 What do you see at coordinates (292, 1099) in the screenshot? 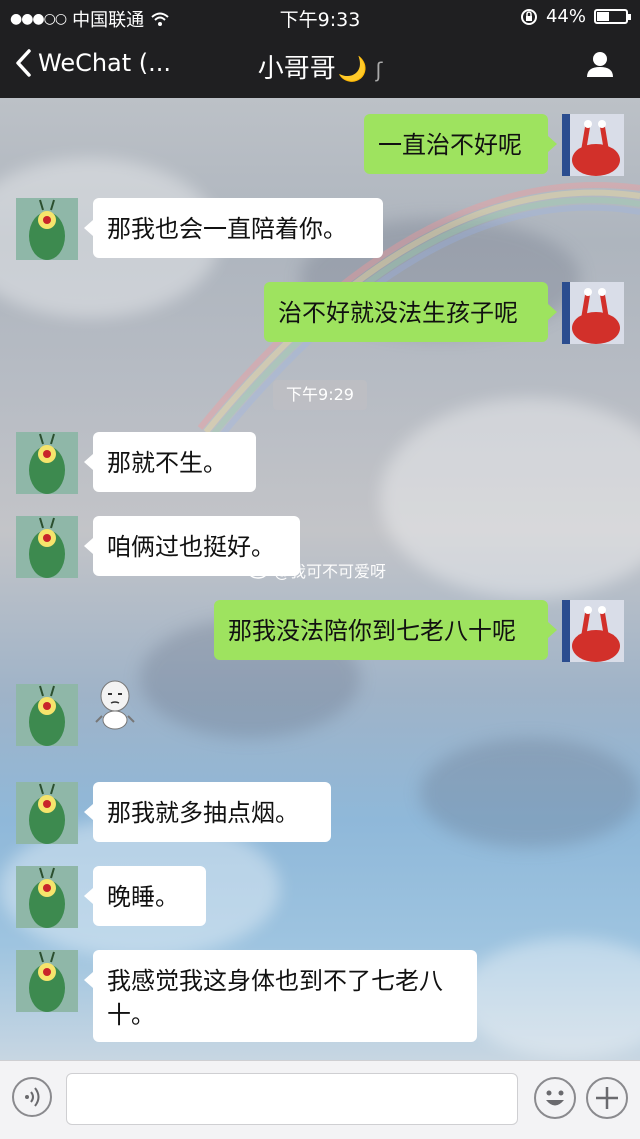
I see `message-input` at bounding box center [292, 1099].